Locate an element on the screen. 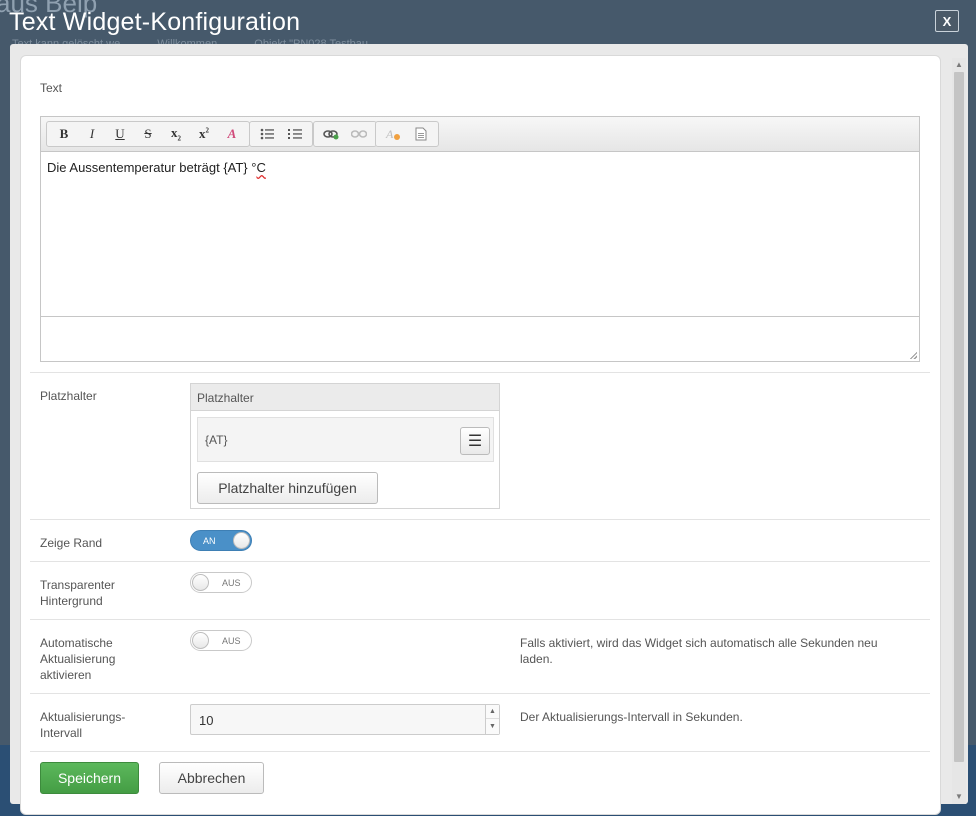 This screenshot has width=976, height=816. placeholder-item: {AT} ☰ is located at coordinates (345, 439).